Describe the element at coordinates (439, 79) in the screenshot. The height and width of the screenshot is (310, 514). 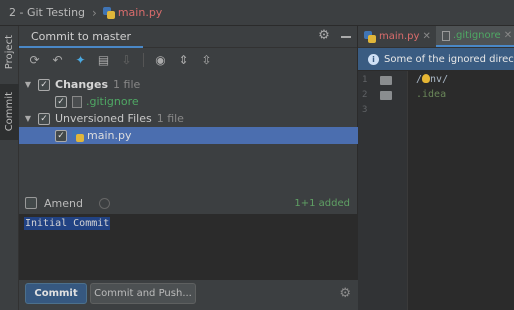
I see `code-text: nv/` at that location.